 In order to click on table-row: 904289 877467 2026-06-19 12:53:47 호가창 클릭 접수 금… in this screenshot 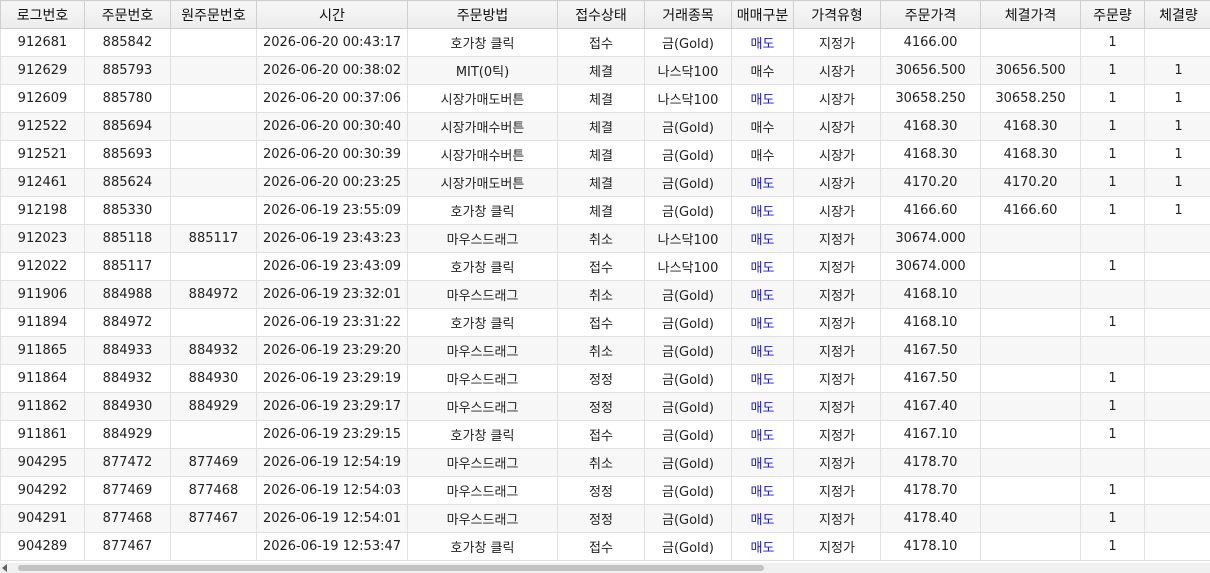, I will do `click(605, 546)`.